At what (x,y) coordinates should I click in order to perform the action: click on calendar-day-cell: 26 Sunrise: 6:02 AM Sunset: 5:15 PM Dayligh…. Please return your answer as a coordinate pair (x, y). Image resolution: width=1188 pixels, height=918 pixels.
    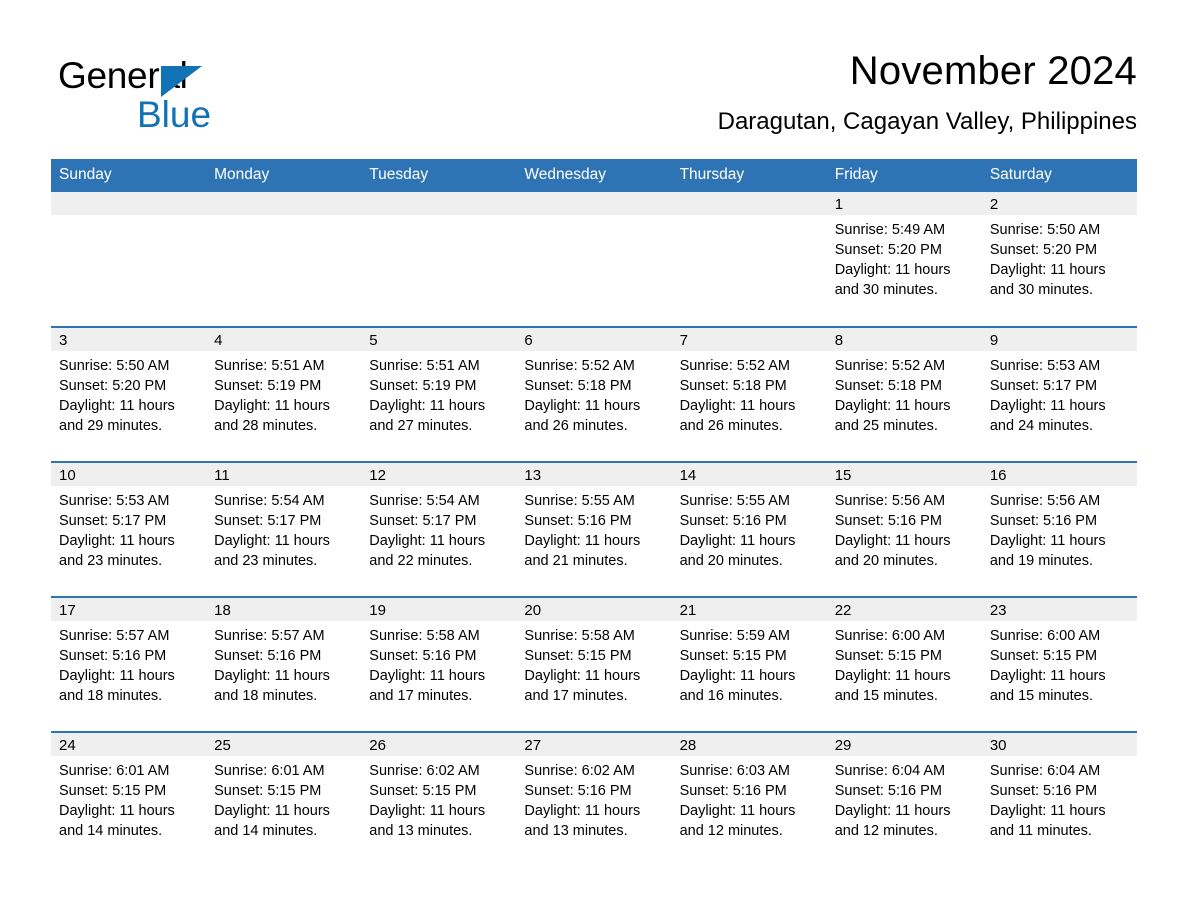
    Looking at the image, I should click on (439, 799).